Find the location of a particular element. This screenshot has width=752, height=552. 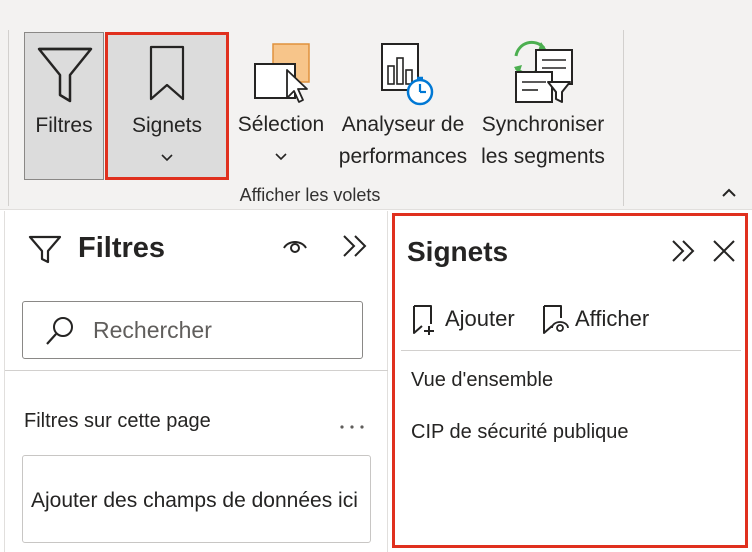

search-input is located at coordinates (223, 330).